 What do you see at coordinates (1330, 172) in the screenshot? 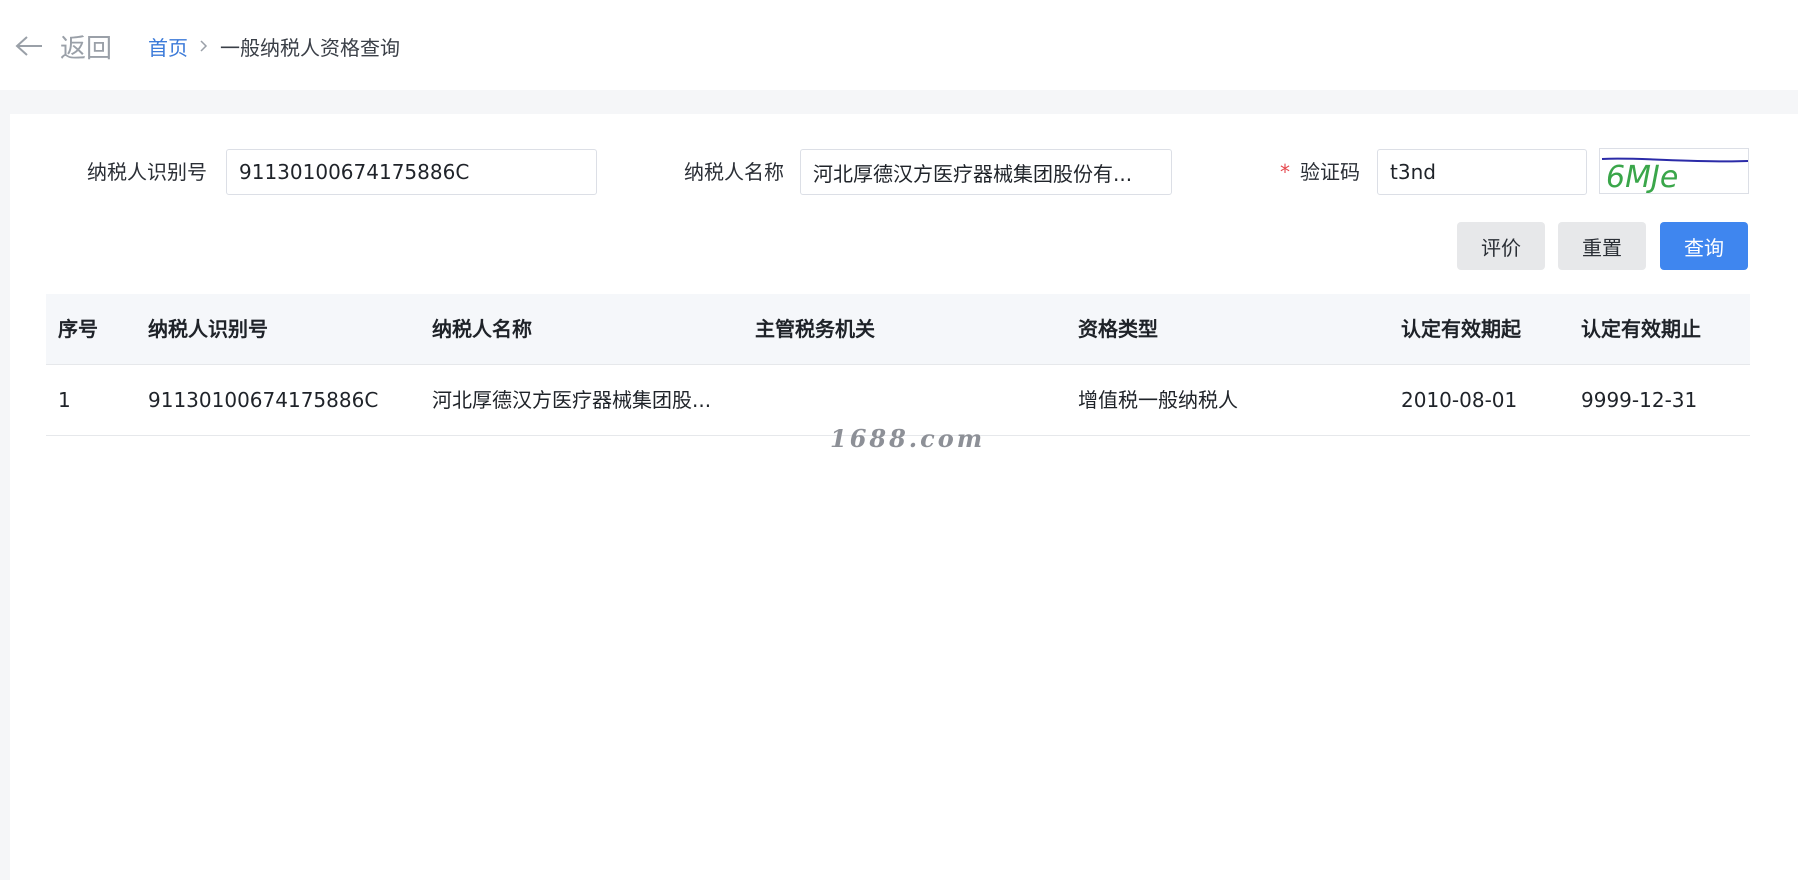
I see `captcha-label: 验证码` at bounding box center [1330, 172].